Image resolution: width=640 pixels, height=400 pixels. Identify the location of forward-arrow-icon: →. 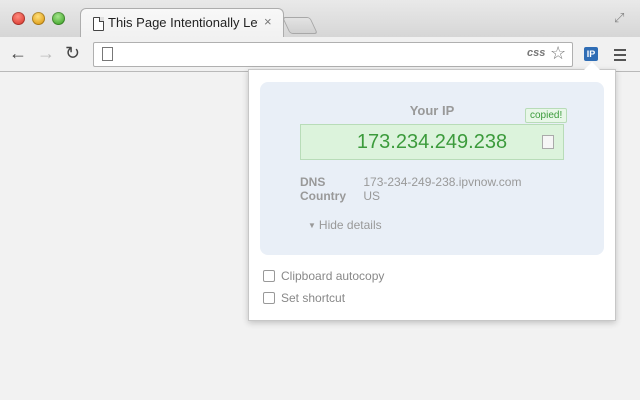
(46, 53).